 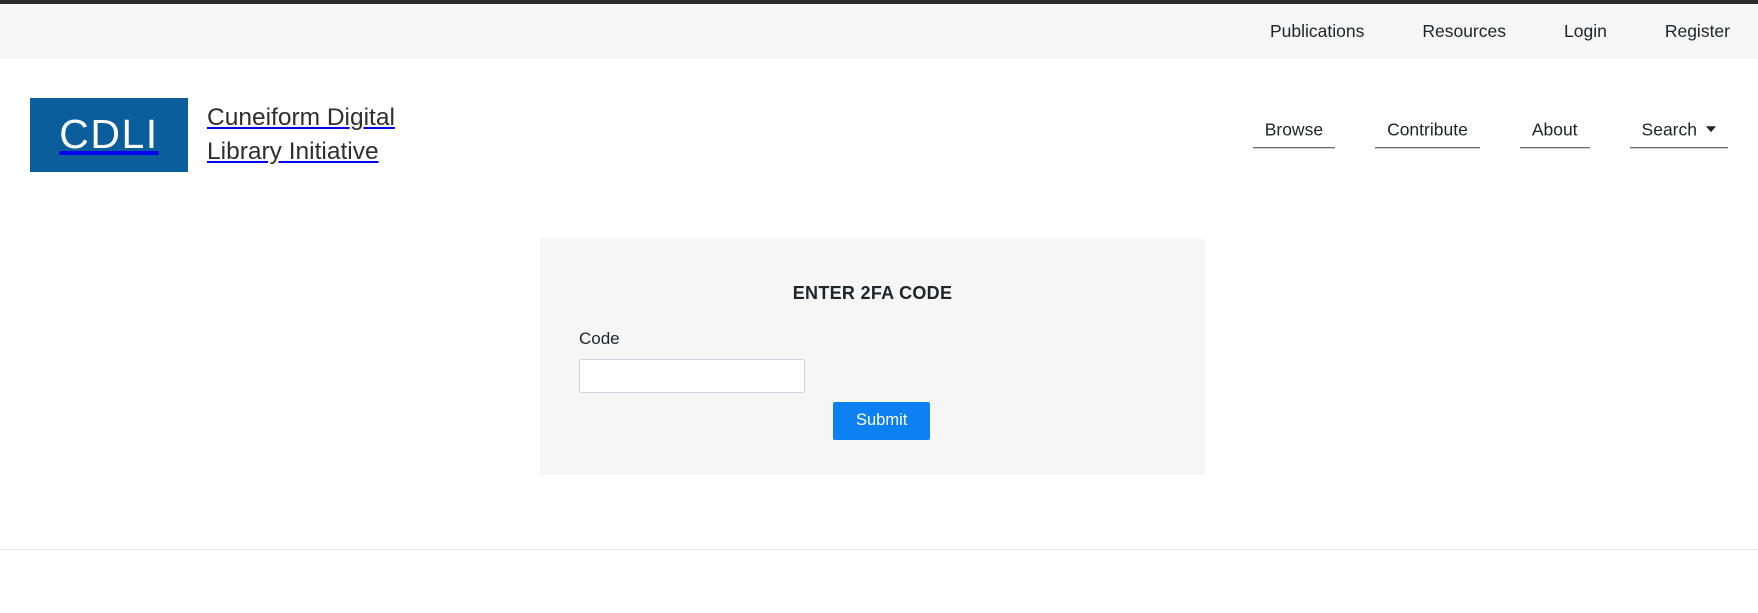 What do you see at coordinates (1585, 31) in the screenshot?
I see `utility-link-login: Login` at bounding box center [1585, 31].